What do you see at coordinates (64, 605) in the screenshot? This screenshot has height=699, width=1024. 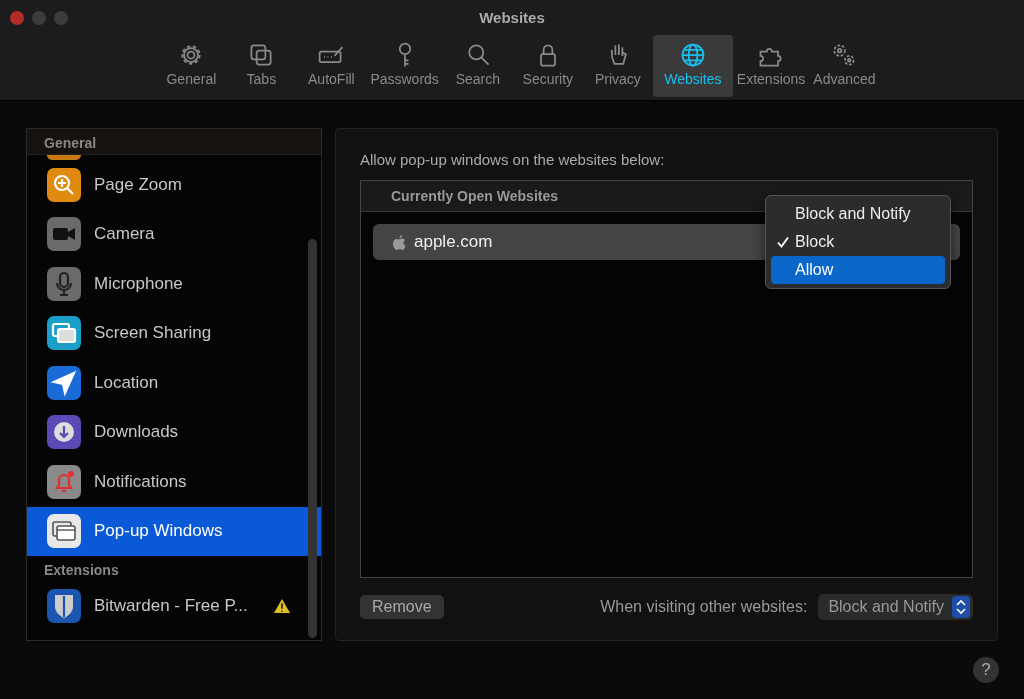 I see `shield-icon` at bounding box center [64, 605].